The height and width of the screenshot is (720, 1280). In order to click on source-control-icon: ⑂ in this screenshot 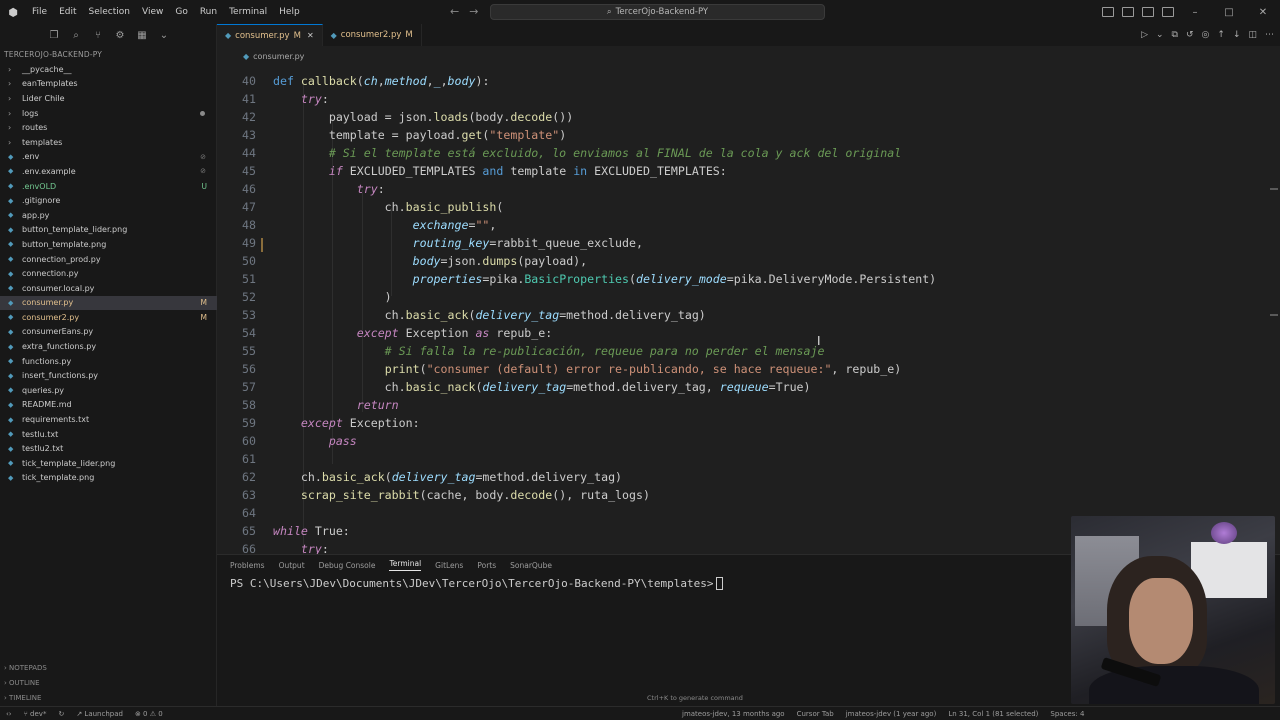, I will do `click(98, 35)`.